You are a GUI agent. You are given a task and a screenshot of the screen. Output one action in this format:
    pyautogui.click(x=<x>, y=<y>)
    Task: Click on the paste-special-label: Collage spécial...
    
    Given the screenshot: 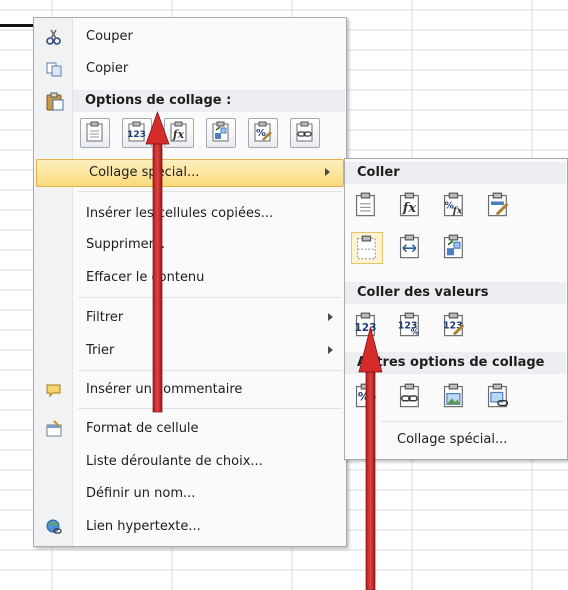 What is the action you would take?
    pyautogui.click(x=144, y=172)
    